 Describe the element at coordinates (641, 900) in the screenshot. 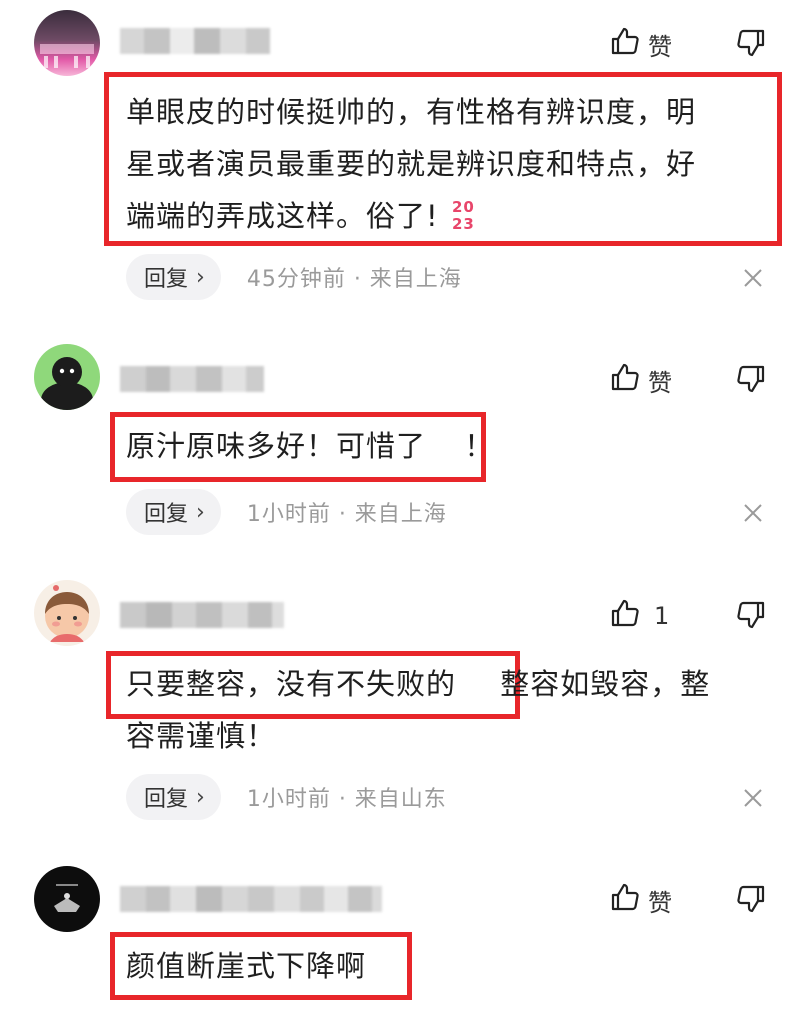

I see `like-button: 赞` at that location.